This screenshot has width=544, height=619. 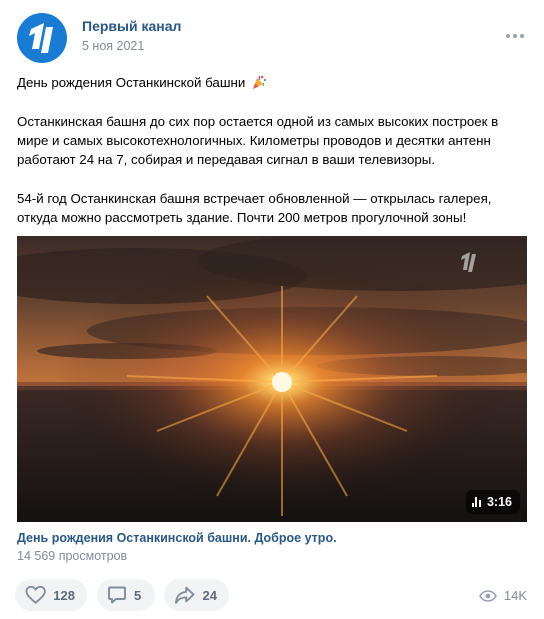 What do you see at coordinates (131, 82) in the screenshot?
I see `post-title-text: День рождения Останкинской башни` at bounding box center [131, 82].